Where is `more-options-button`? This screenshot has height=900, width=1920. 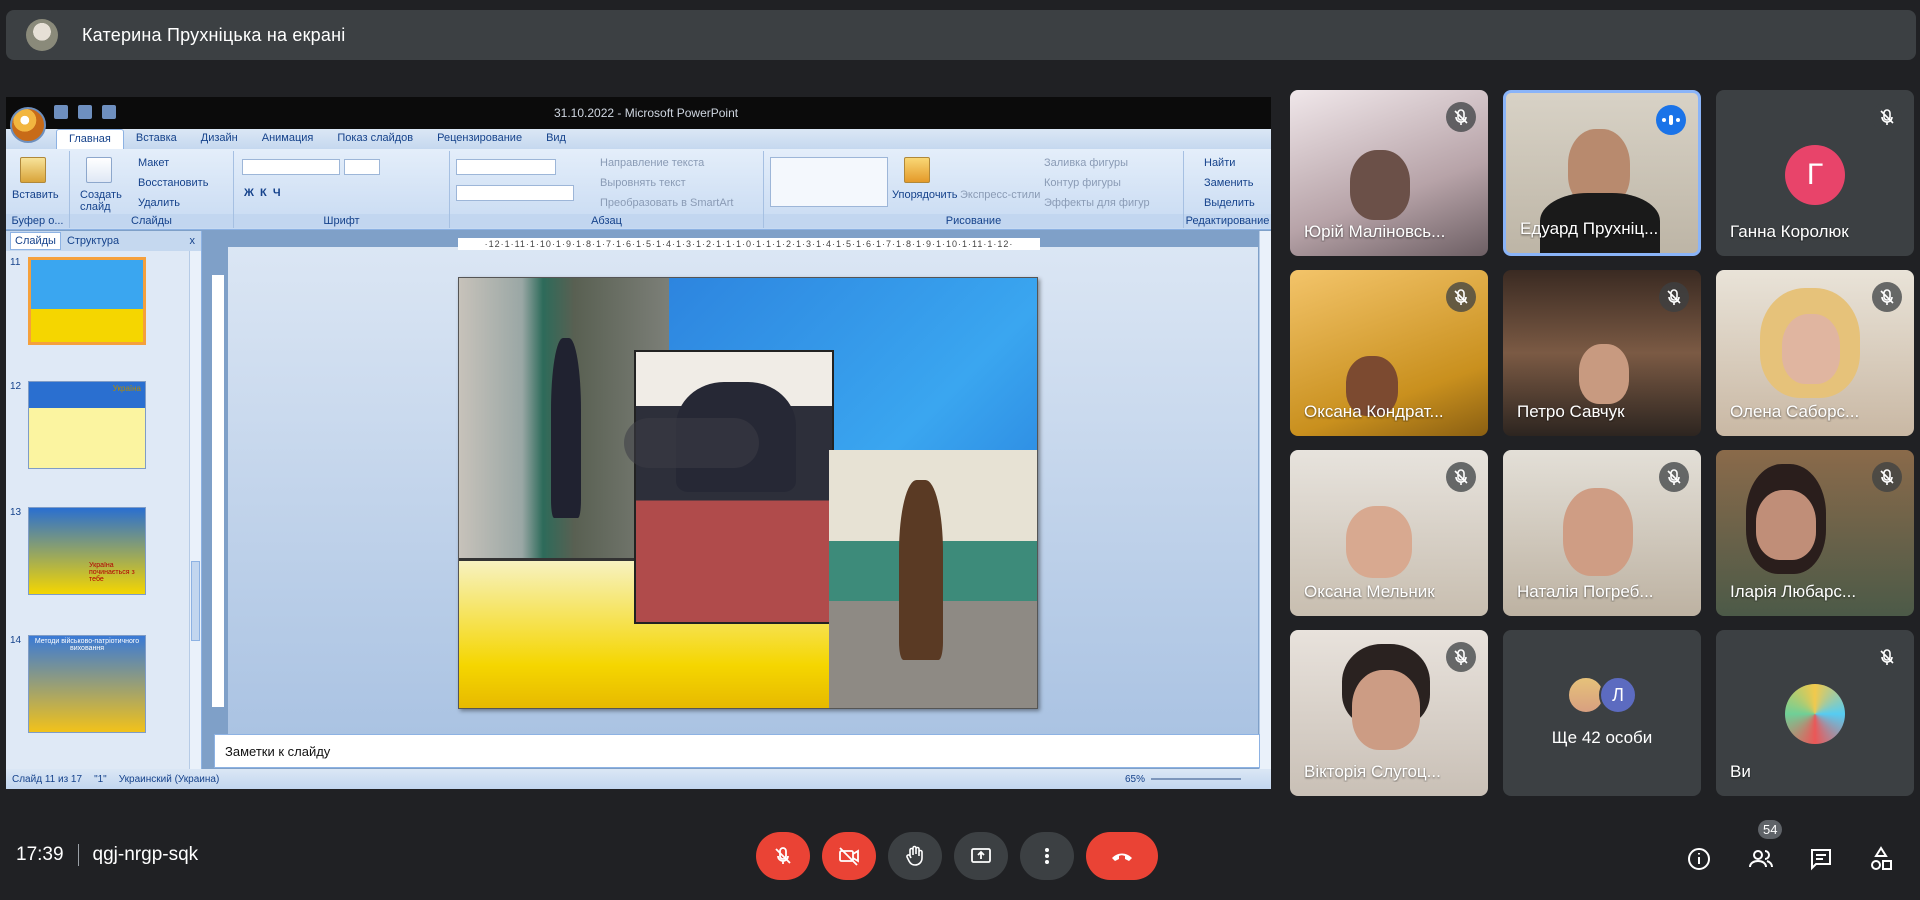 more-options-button is located at coordinates (1047, 856).